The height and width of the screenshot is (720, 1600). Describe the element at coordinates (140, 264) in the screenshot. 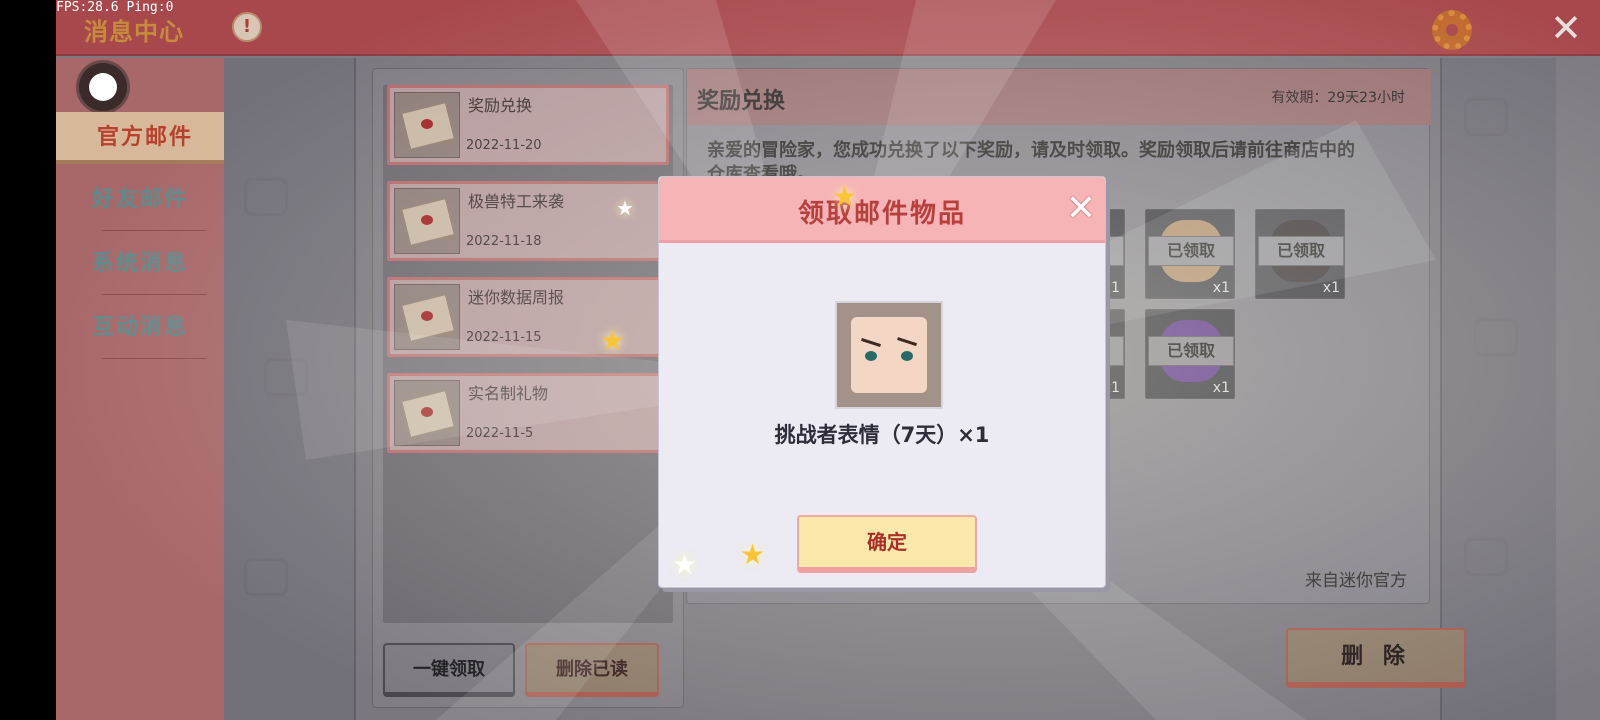

I see `tab-system-messages: 系统消息` at that location.